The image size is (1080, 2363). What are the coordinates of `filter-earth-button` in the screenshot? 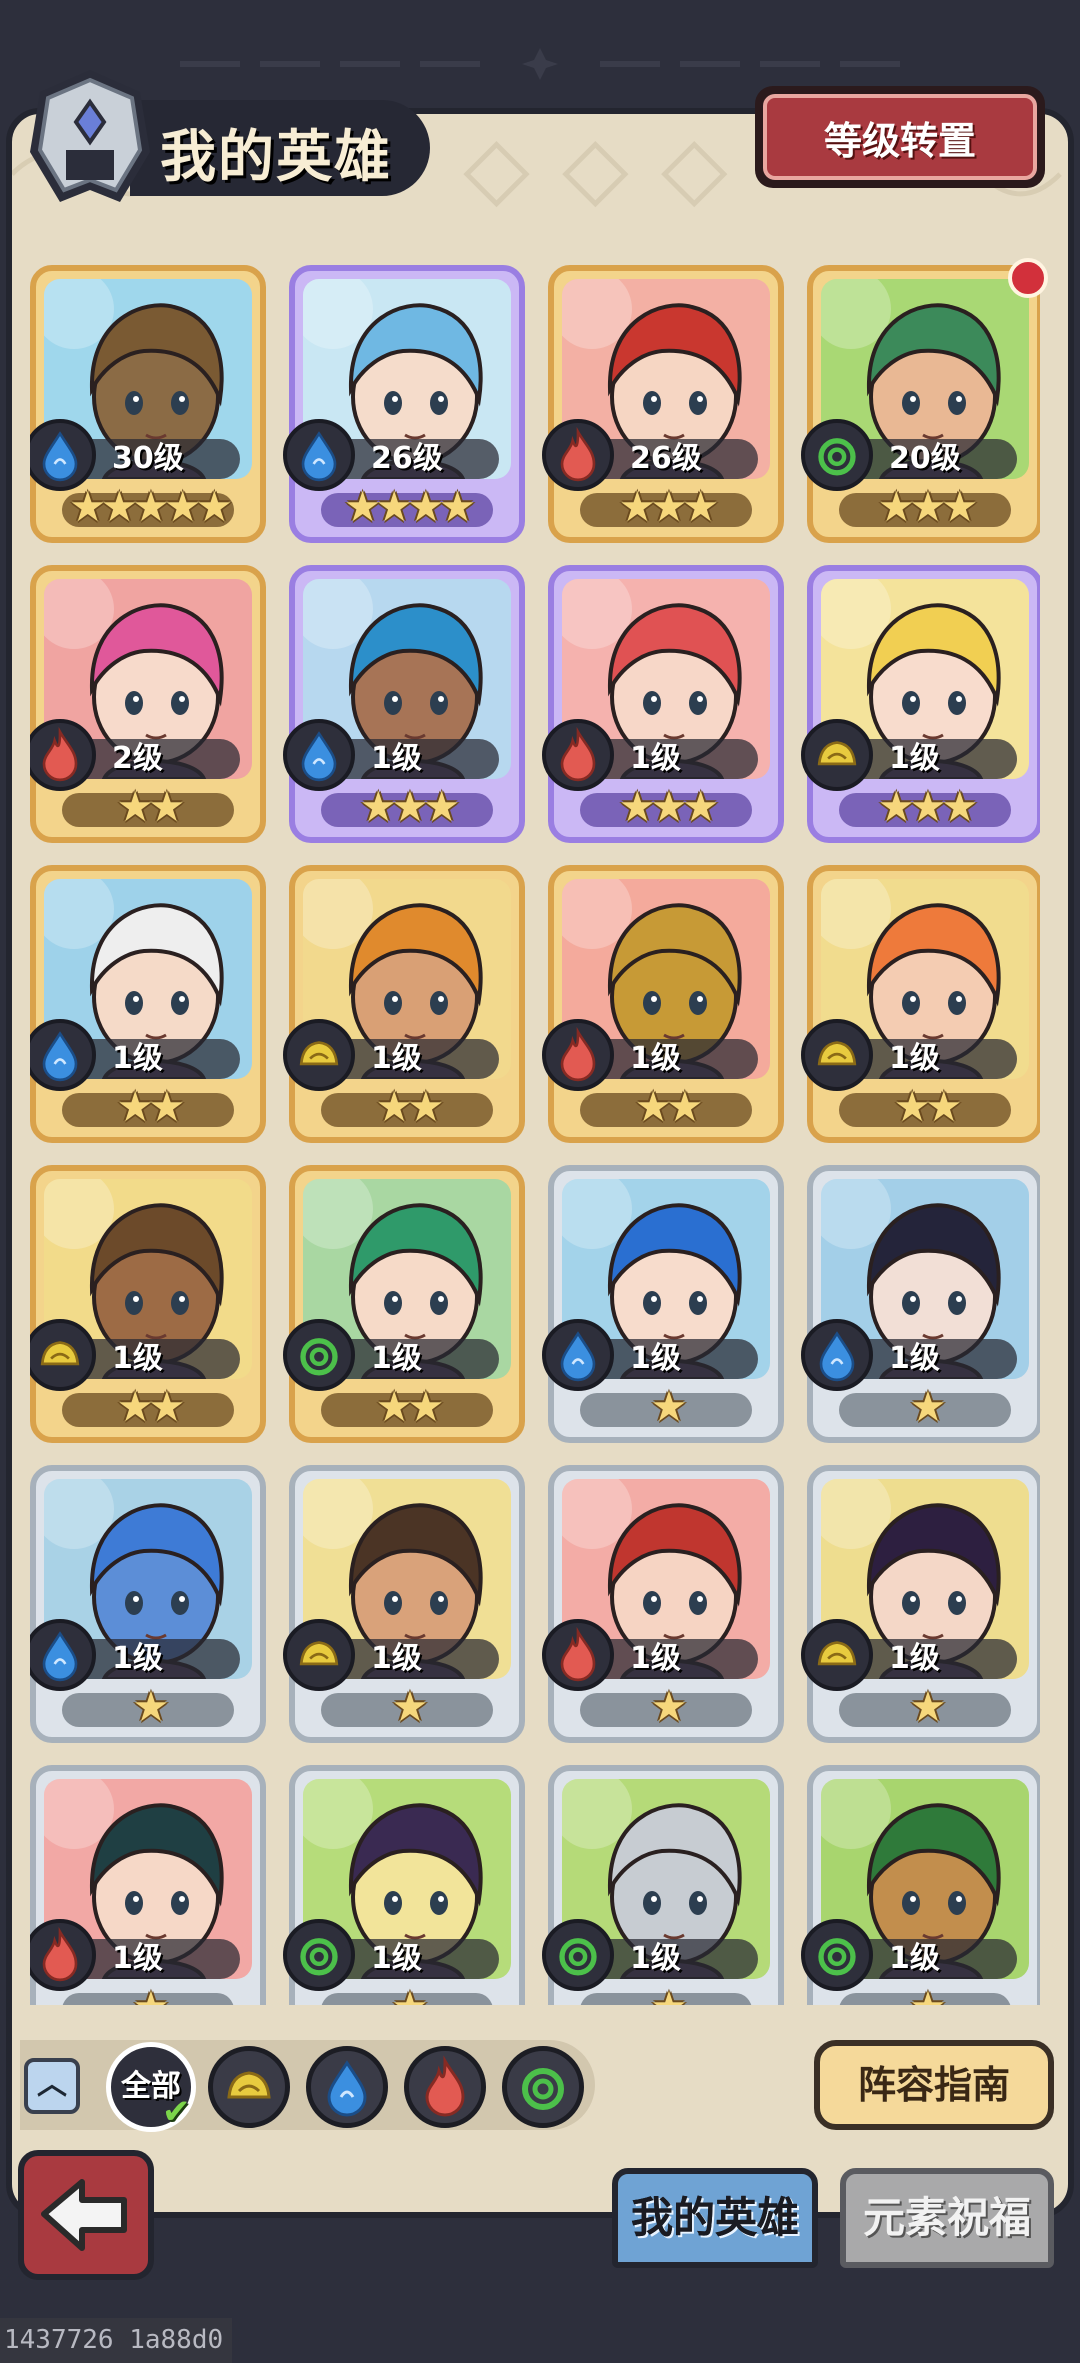 It's located at (249, 2087).